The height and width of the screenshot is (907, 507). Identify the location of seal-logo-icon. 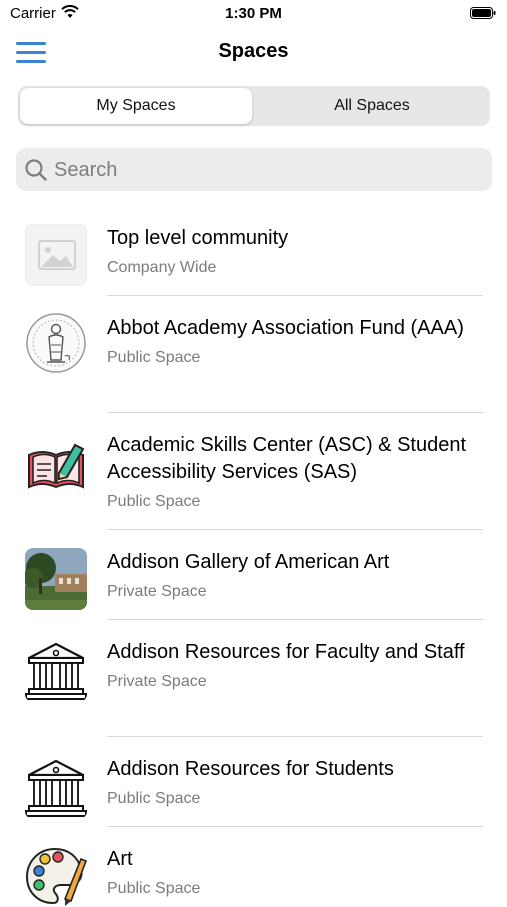
(56, 343).